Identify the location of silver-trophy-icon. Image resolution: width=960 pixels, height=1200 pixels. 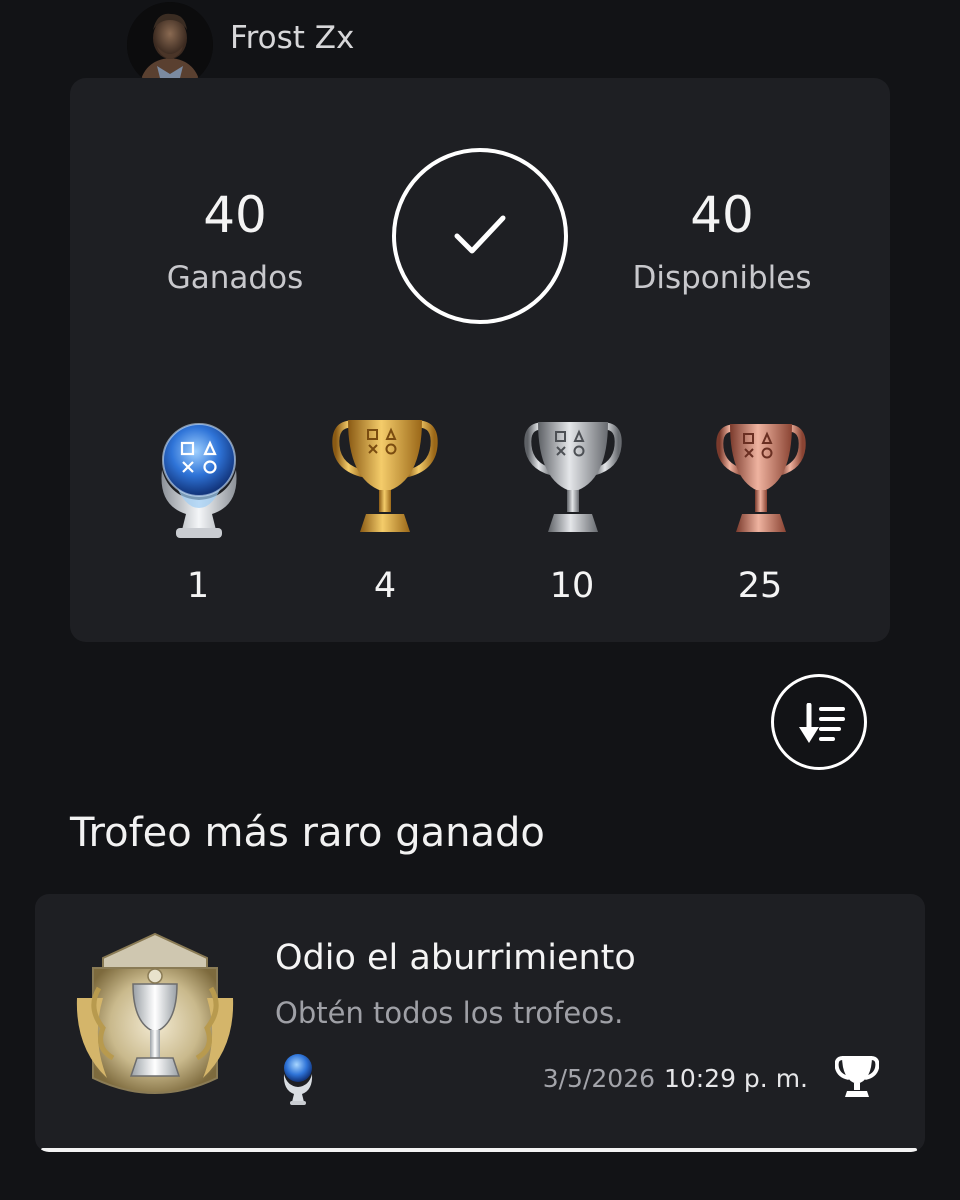
(573, 477).